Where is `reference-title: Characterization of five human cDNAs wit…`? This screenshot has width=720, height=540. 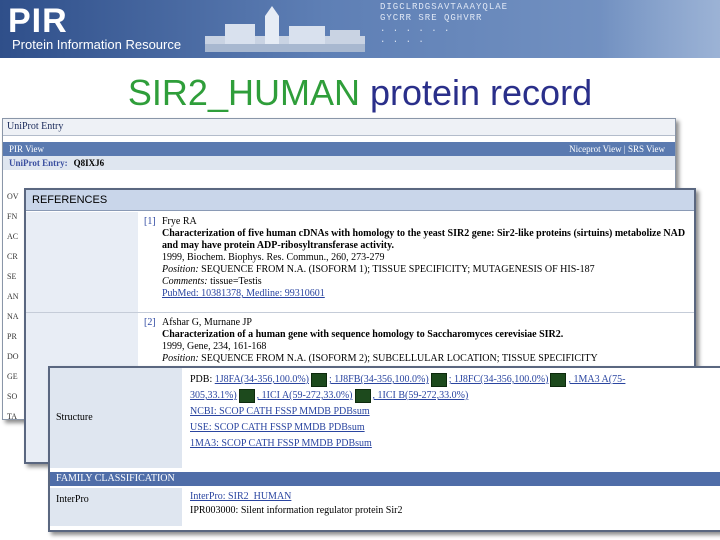 reference-title: Characterization of five human cDNAs wit… is located at coordinates (424, 239).